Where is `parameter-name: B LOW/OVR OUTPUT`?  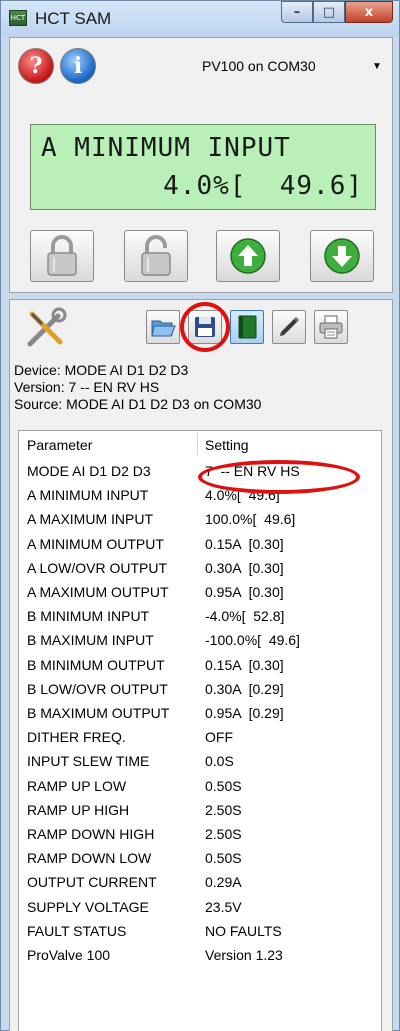 parameter-name: B LOW/OVR OUTPUT is located at coordinates (97, 688).